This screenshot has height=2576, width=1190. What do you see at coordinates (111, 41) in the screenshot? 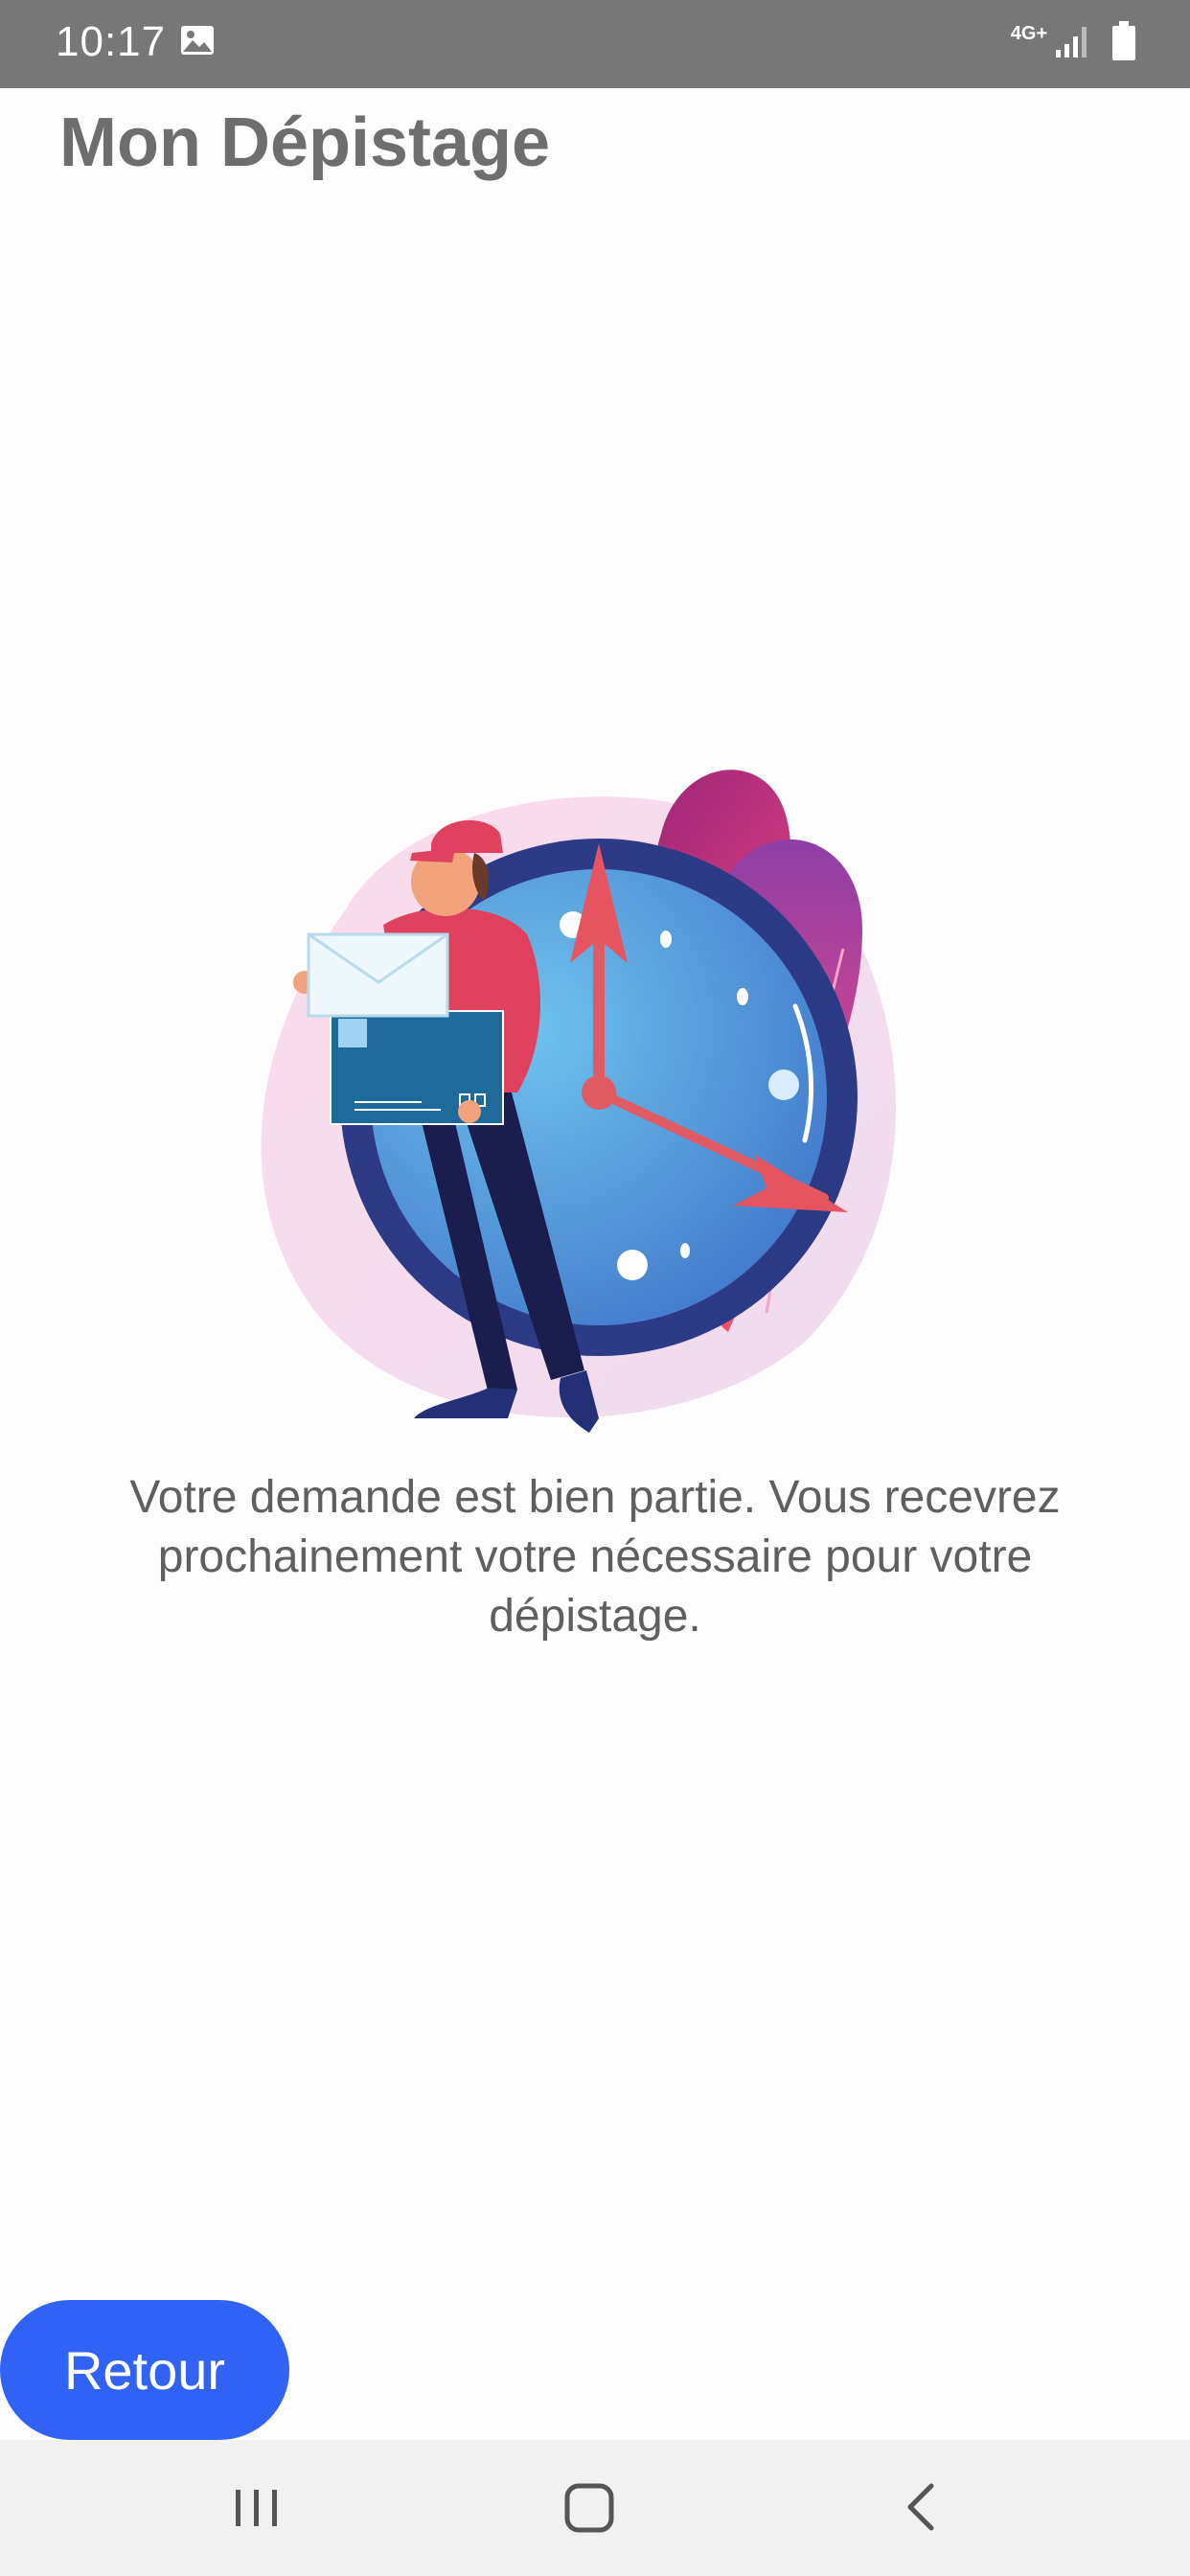
I see `status-time: 10:17` at bounding box center [111, 41].